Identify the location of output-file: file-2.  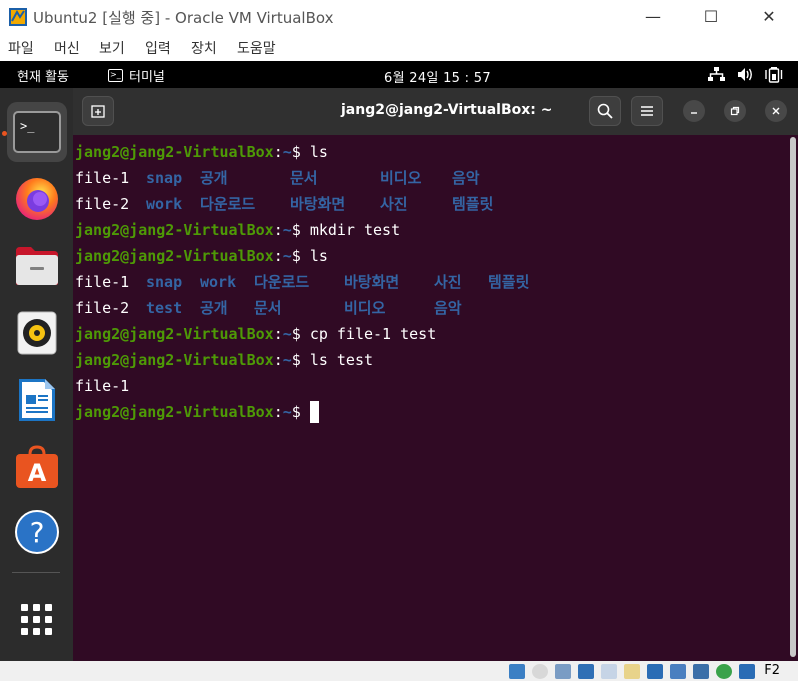
(102, 308).